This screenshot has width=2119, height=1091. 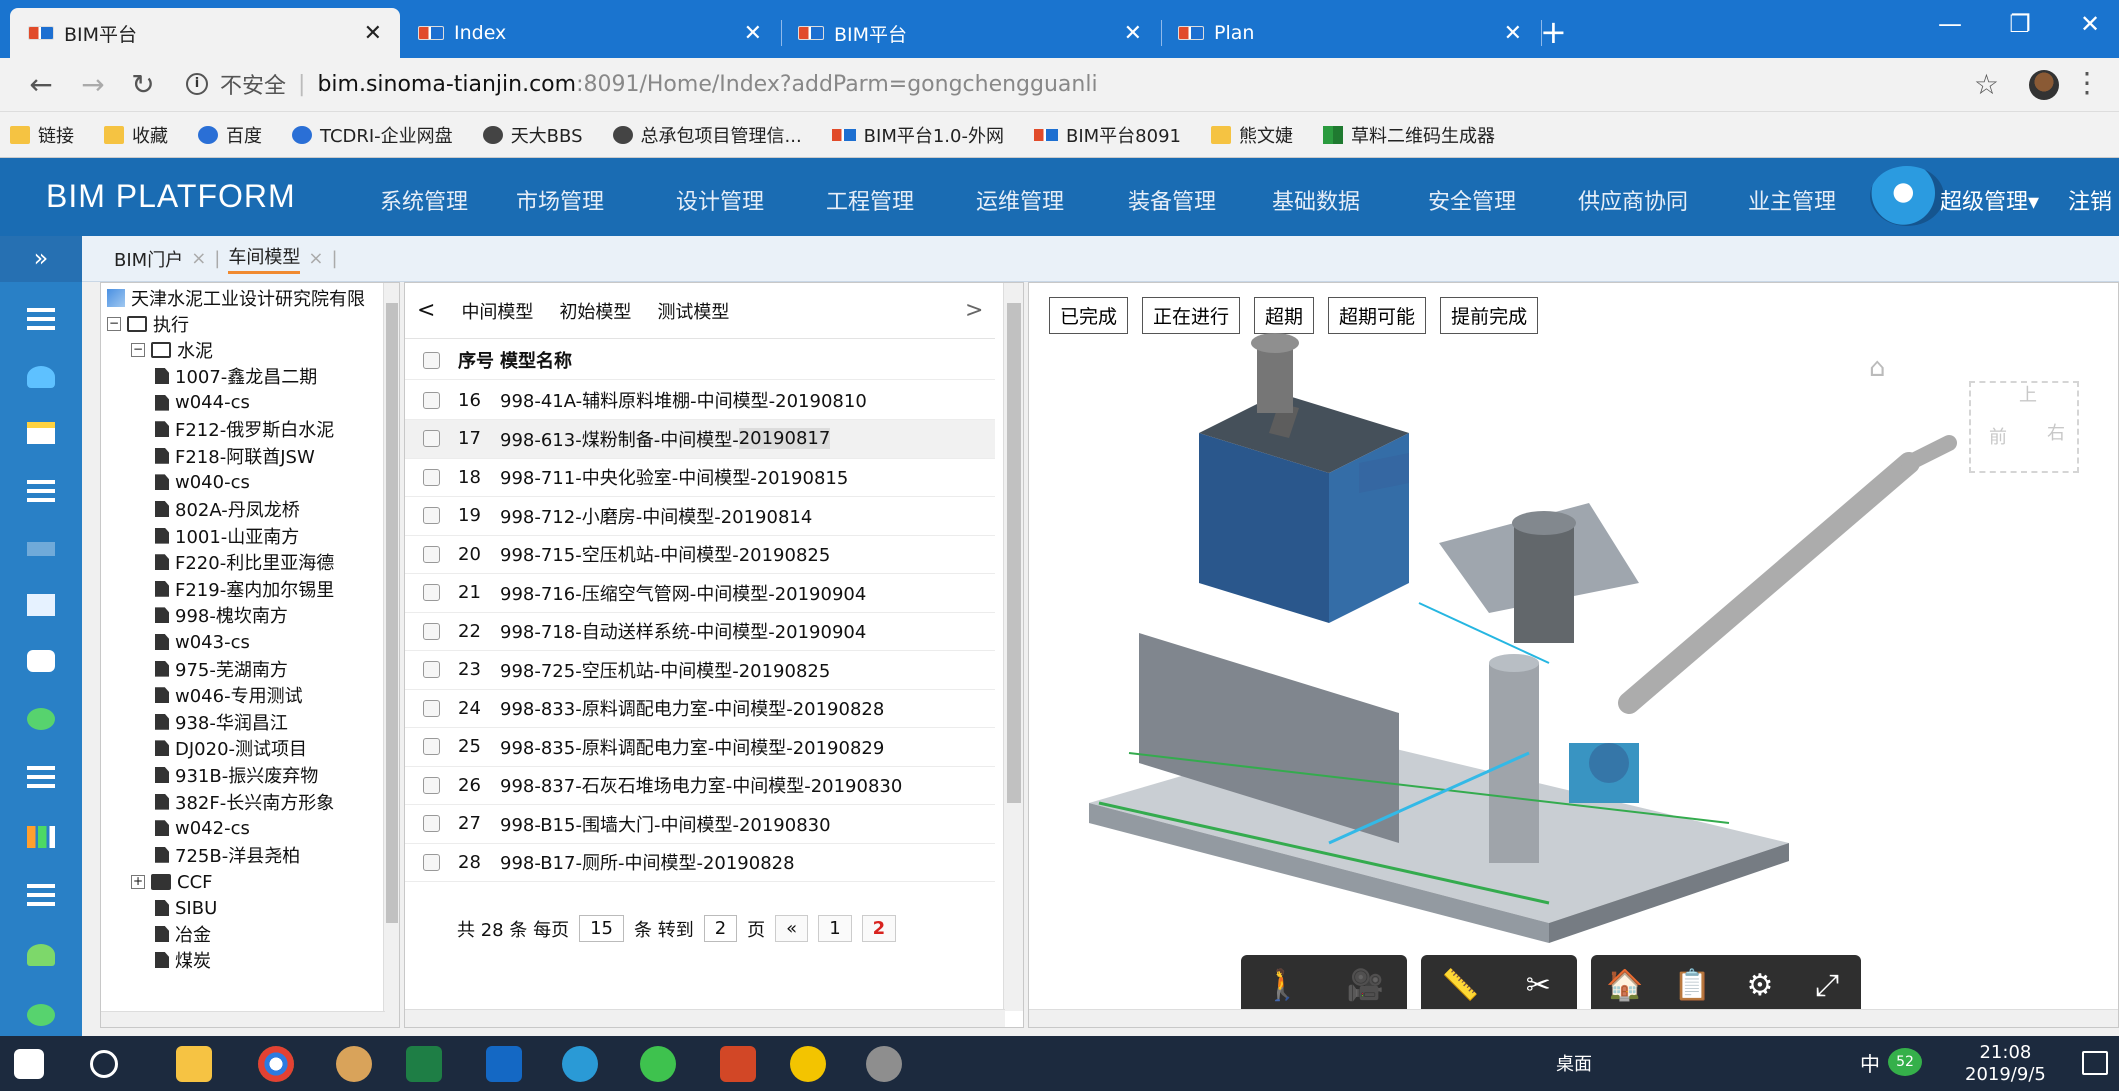 I want to click on row-model-name: 998-716-压缩空气管网-中间模型-20190904, so click(x=683, y=593).